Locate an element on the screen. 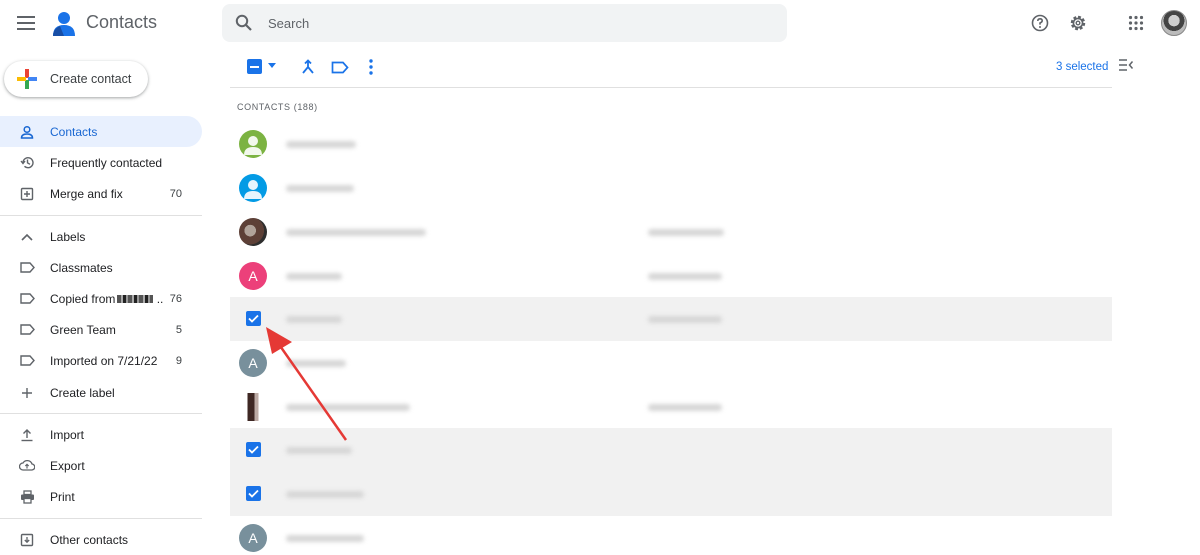 The width and height of the screenshot is (1200, 555). label-name: Imported on 7/21/22 is located at coordinates (104, 360).